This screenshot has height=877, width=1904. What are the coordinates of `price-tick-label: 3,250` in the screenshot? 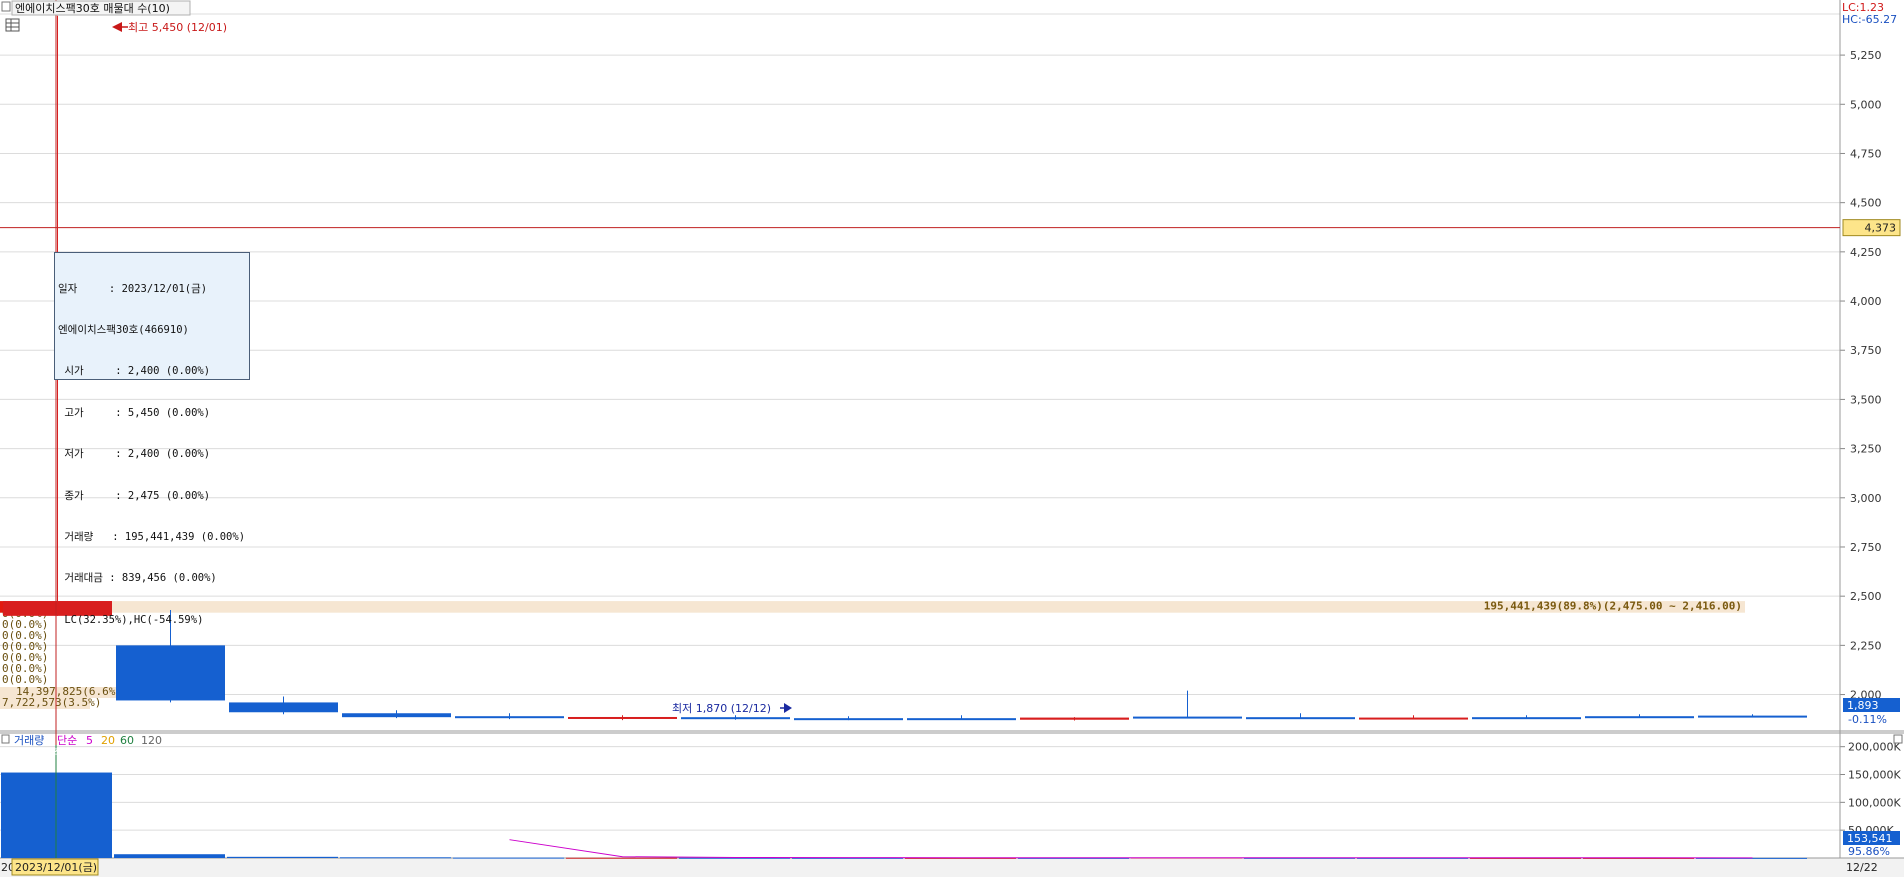 It's located at (1866, 449).